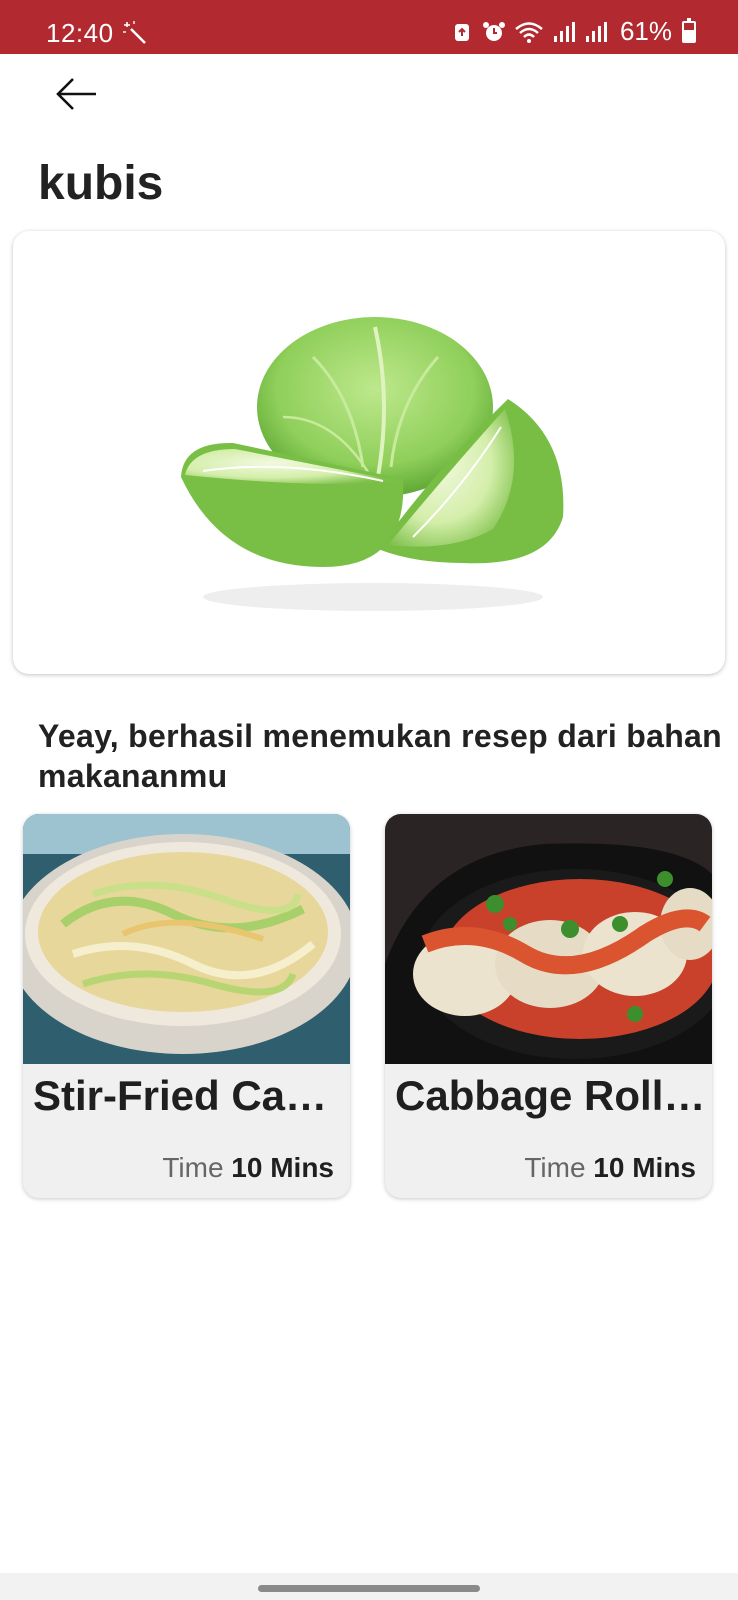 This screenshot has width=738, height=1600. I want to click on battery-icon, so click(689, 30).